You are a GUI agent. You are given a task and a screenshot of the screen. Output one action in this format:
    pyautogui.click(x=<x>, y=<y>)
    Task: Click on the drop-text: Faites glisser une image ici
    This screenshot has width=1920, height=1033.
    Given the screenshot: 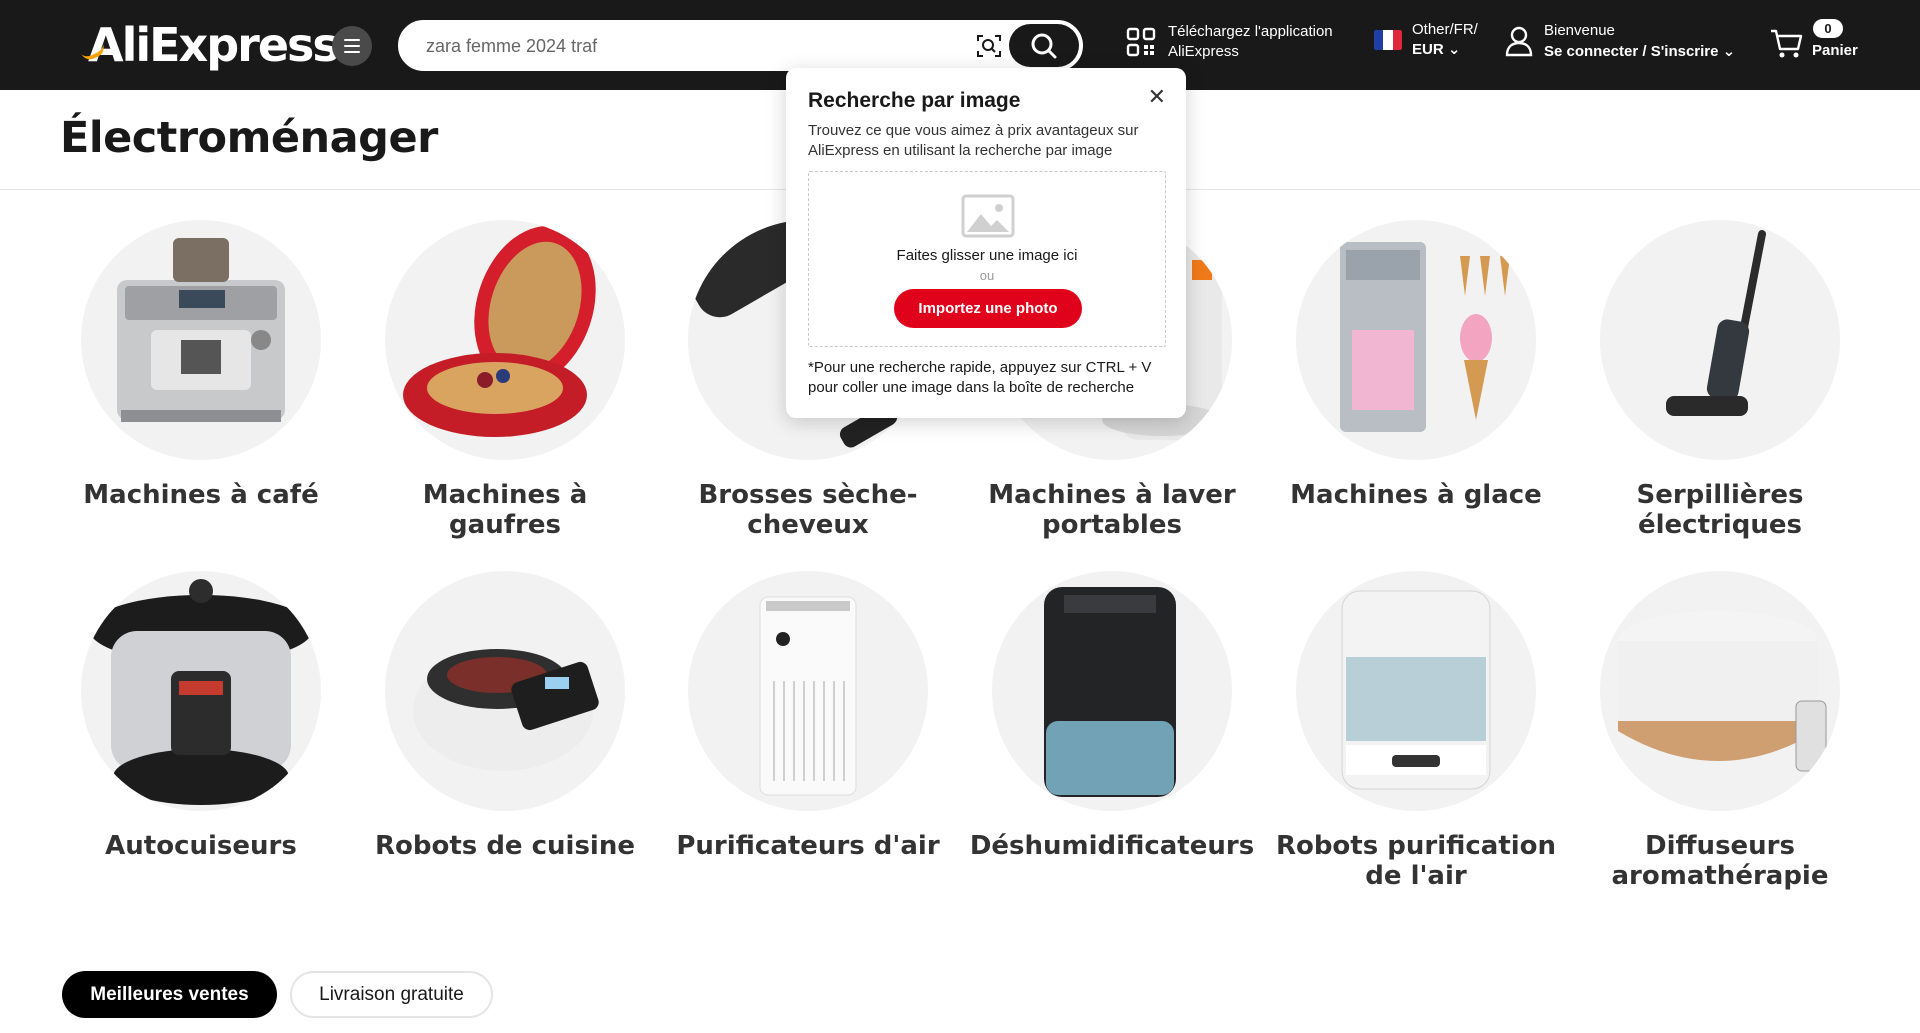 What is the action you would take?
    pyautogui.click(x=987, y=255)
    